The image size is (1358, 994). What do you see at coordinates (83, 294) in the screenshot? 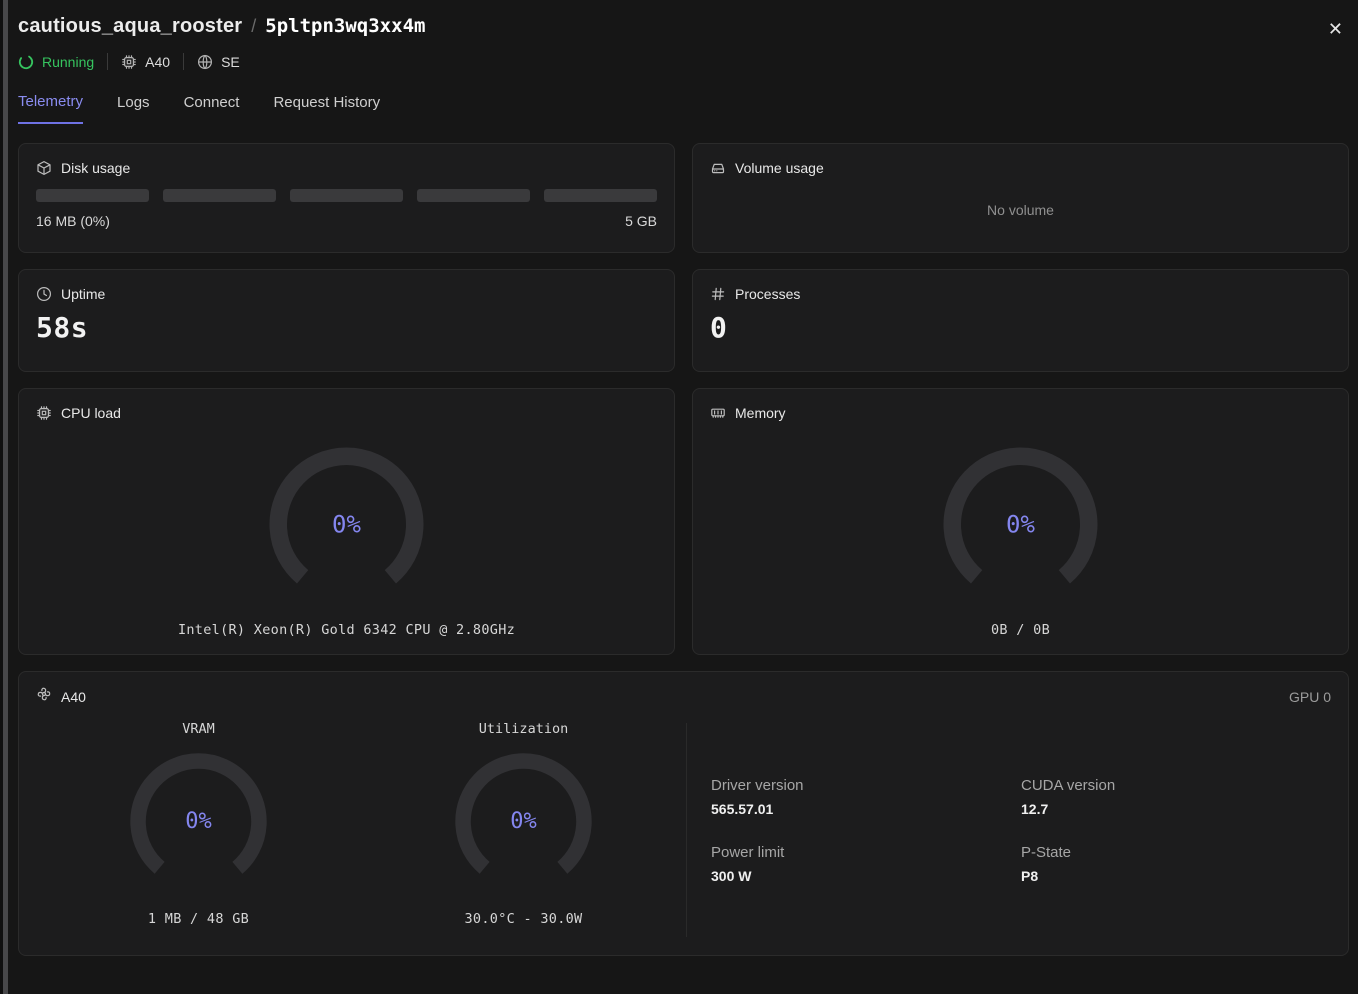
I see `card-title: Uptime` at bounding box center [83, 294].